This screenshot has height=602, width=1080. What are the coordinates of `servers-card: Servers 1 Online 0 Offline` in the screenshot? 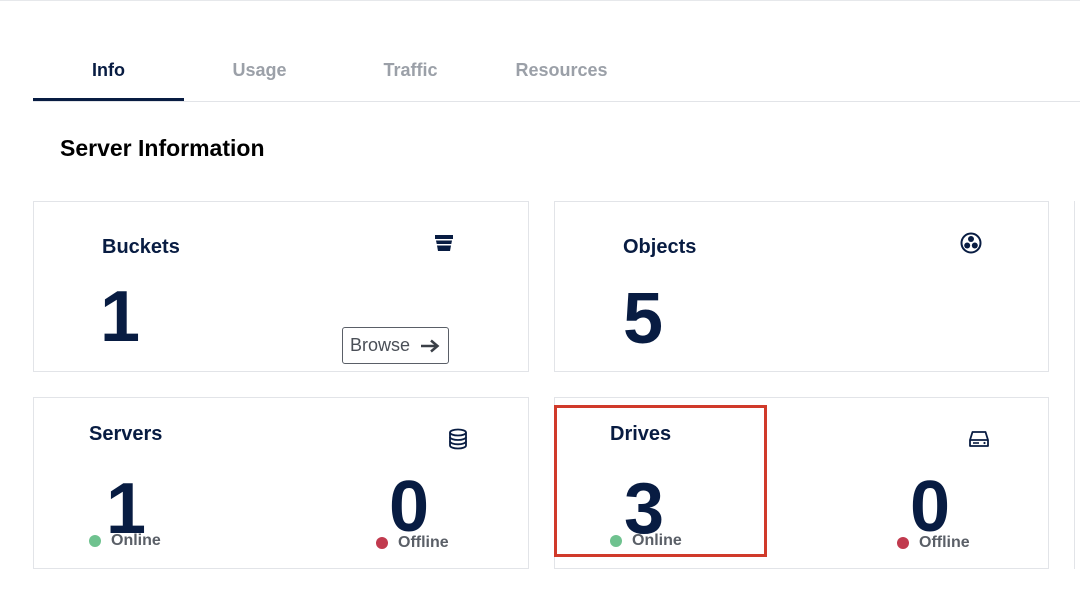 It's located at (281, 483).